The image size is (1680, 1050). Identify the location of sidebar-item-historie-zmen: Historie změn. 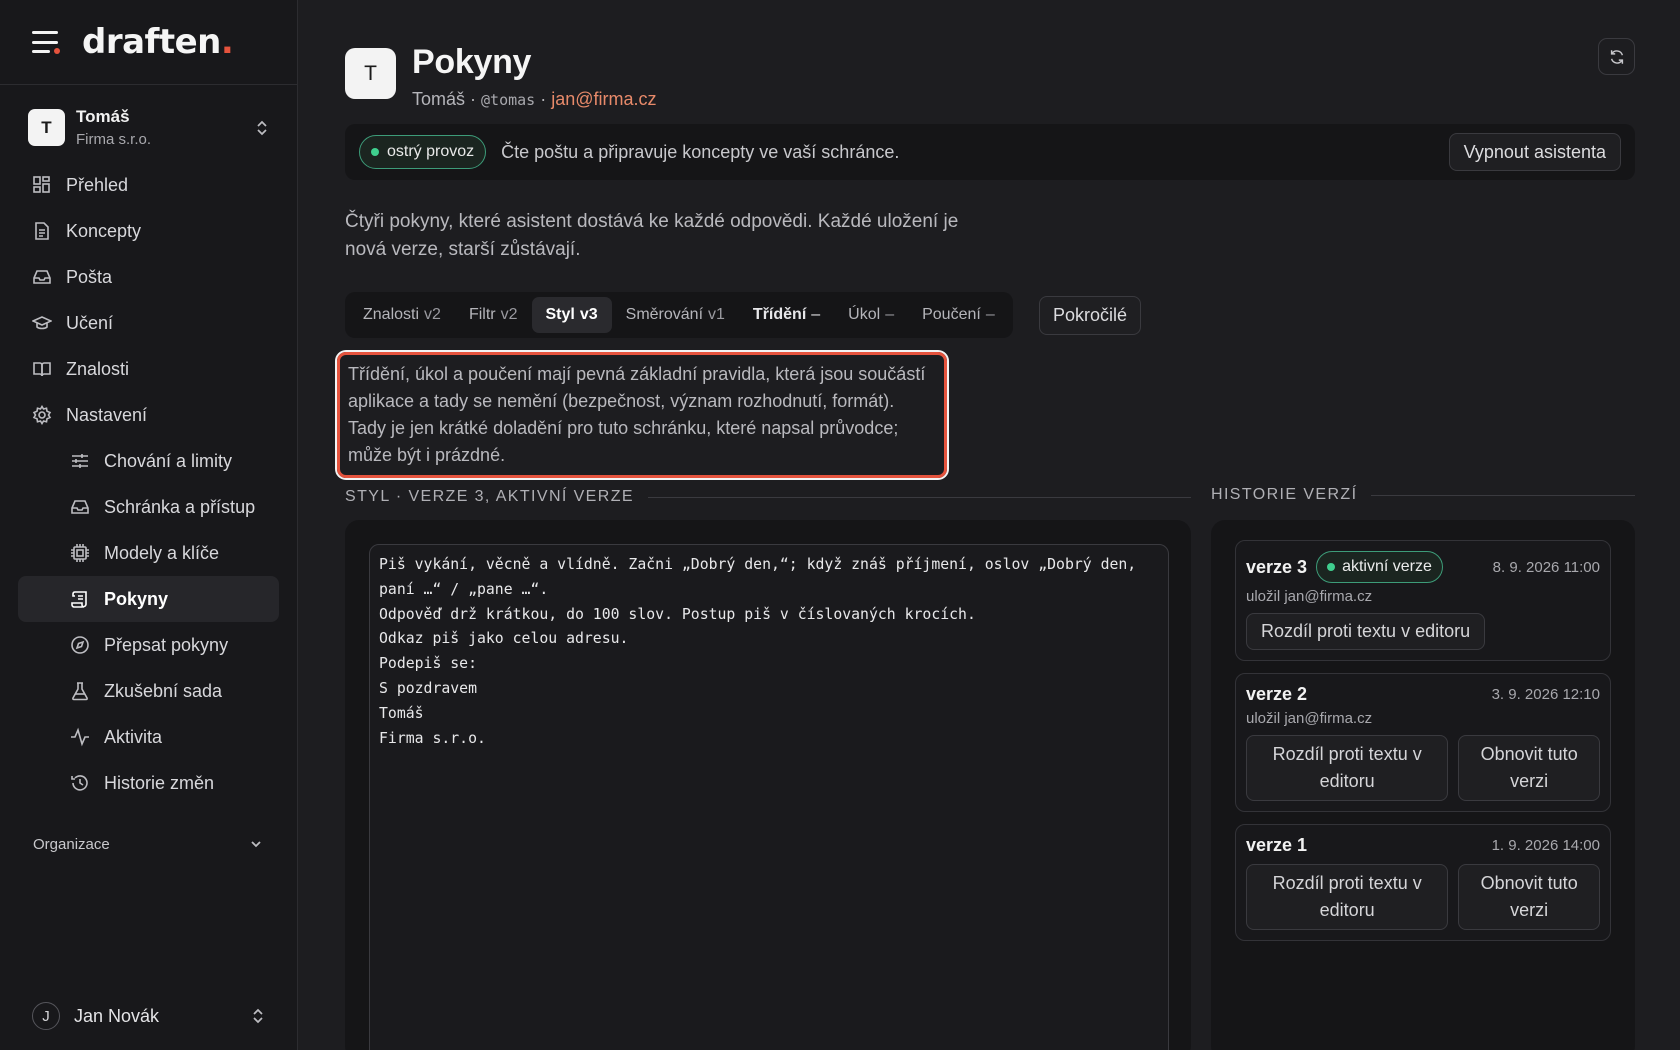
(148, 783).